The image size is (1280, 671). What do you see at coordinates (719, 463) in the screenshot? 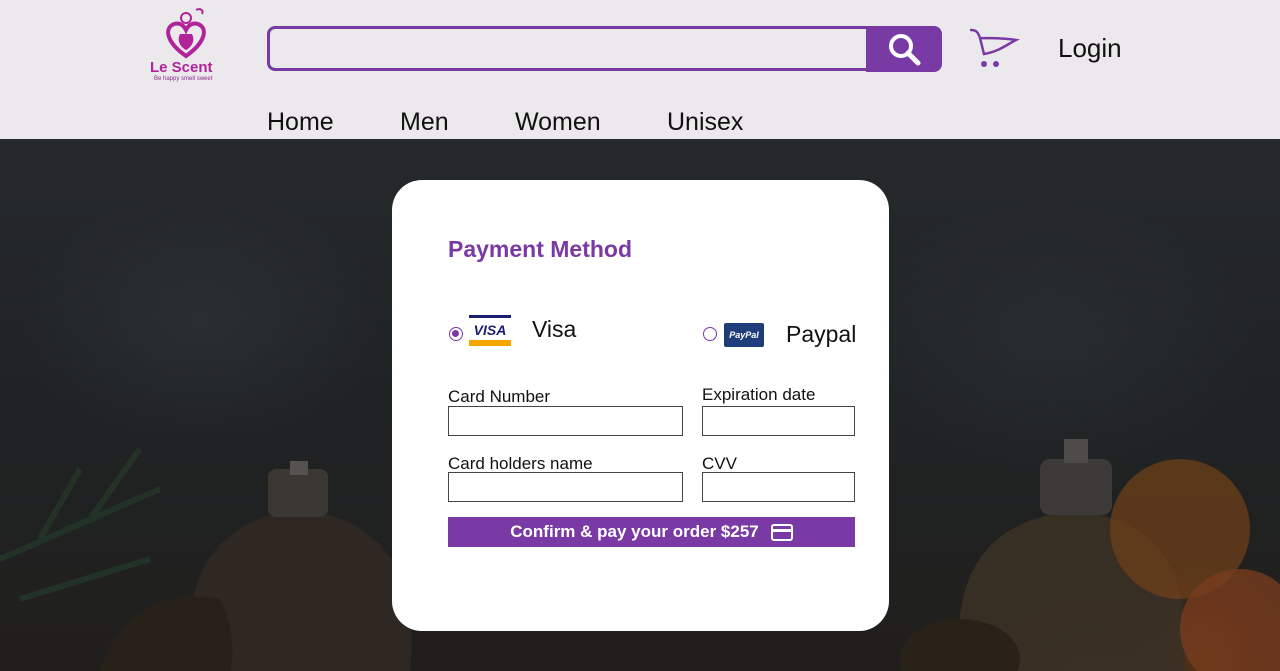
I see `cvv-label: CVV` at bounding box center [719, 463].